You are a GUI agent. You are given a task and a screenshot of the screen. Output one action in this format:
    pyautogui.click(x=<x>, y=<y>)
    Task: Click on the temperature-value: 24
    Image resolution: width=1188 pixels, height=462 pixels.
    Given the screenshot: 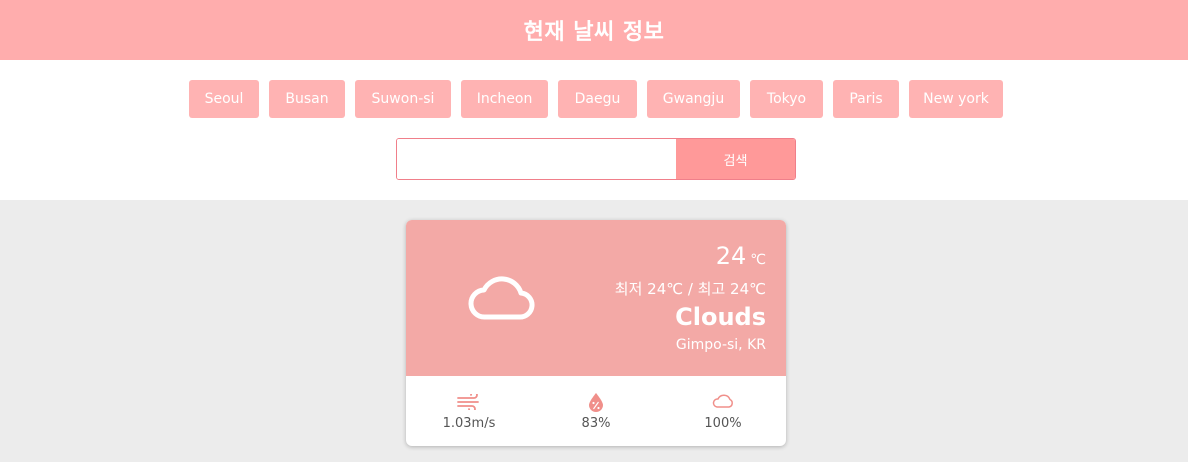 What is the action you would take?
    pyautogui.click(x=731, y=256)
    